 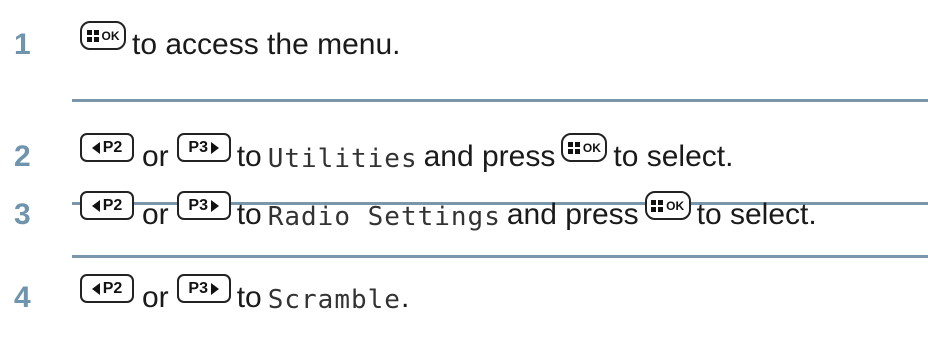 What do you see at coordinates (266, 44) in the screenshot?
I see `step-text: to access the menu.` at bounding box center [266, 44].